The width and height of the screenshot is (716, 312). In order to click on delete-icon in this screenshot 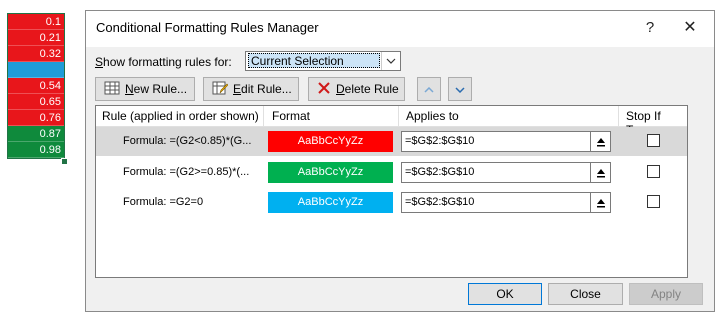, I will do `click(324, 89)`.